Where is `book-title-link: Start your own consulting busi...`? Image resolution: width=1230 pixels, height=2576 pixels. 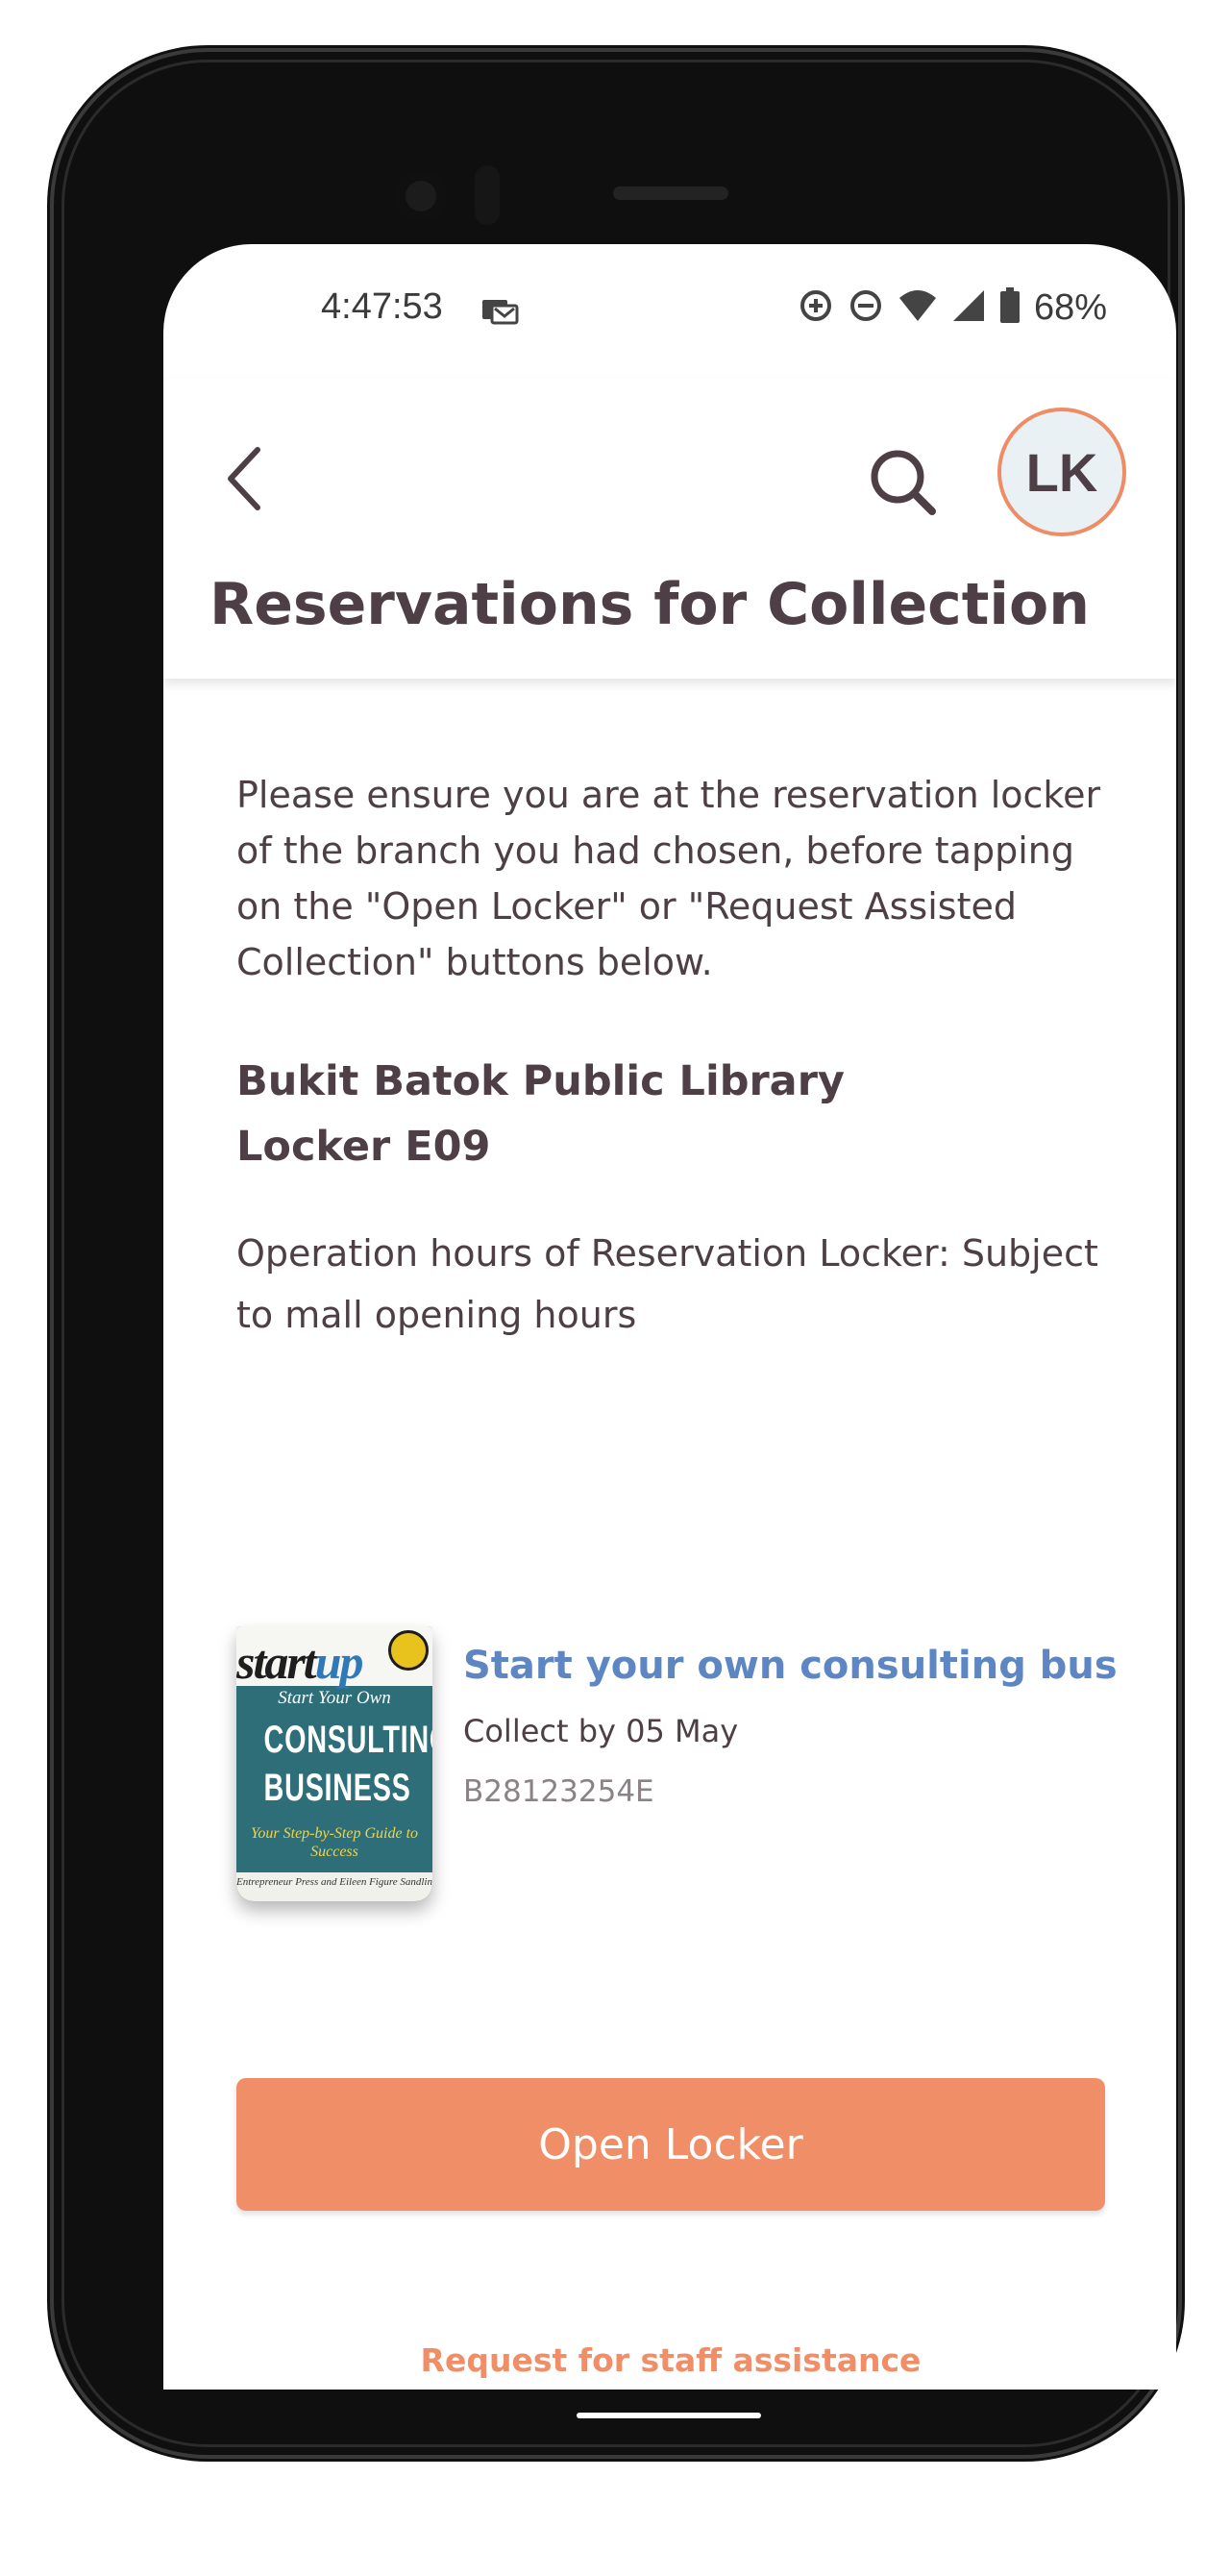 book-title-link: Start your own consulting busi... is located at coordinates (790, 1666).